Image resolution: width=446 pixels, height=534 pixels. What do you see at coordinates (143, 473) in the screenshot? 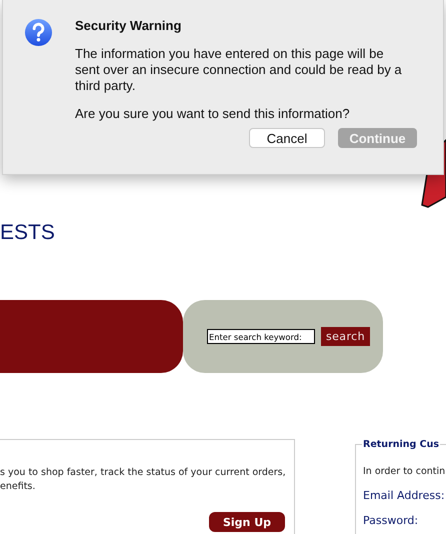
I see `signup-text: s you to shop faster, track the status of your current orders,` at bounding box center [143, 473].